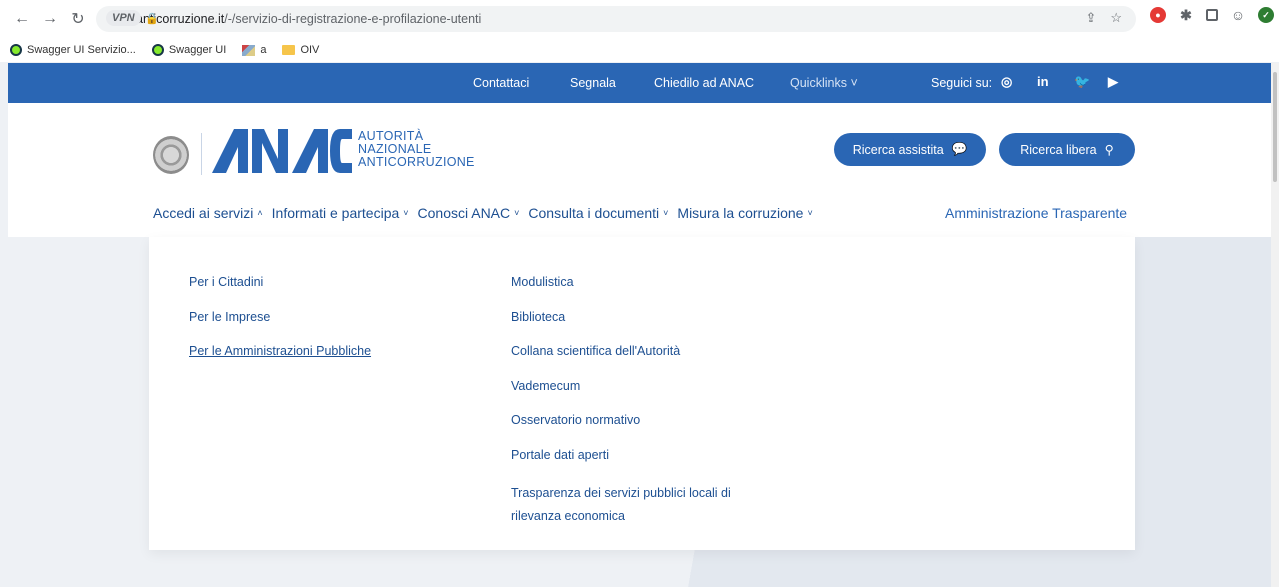  I want to click on profile-icon: ☺, so click(1238, 15).